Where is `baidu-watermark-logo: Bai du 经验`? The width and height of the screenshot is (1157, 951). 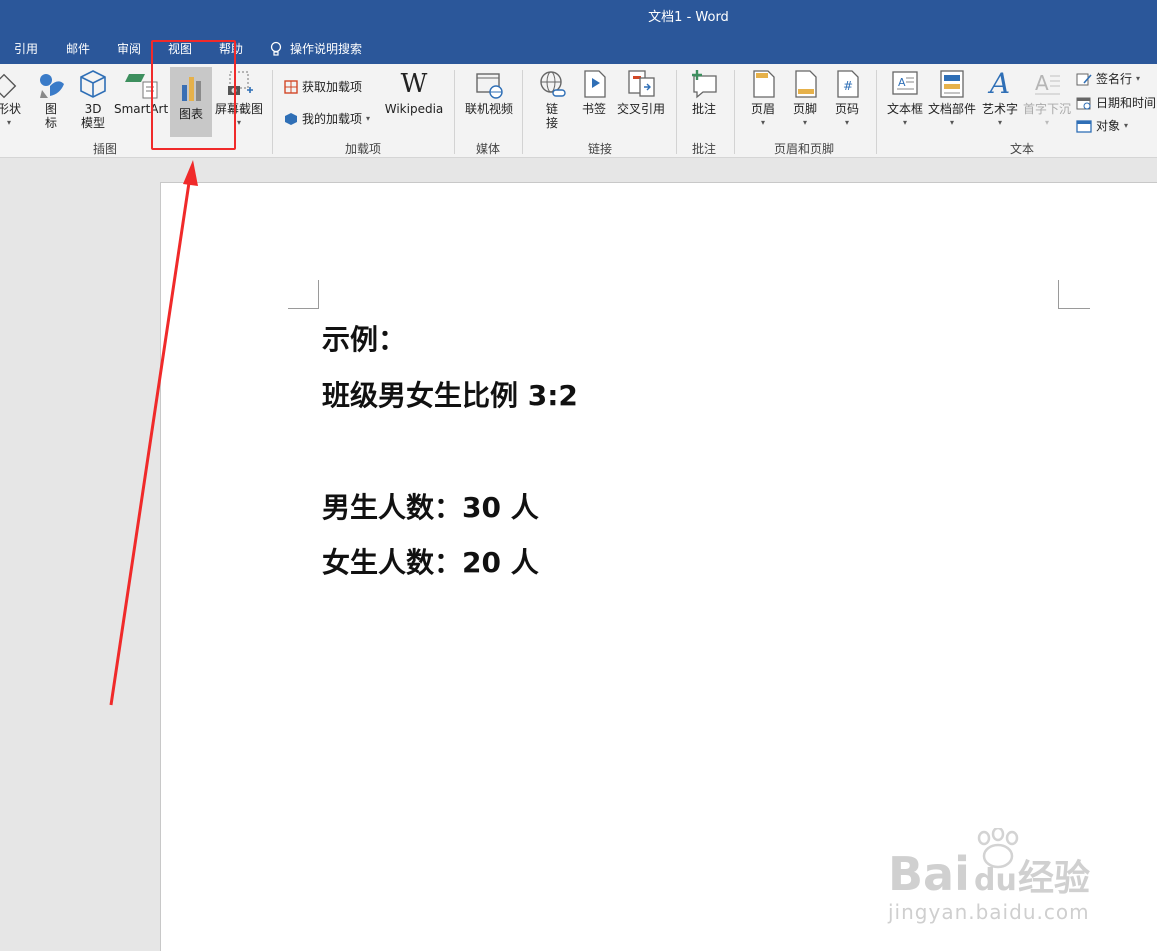
baidu-watermark-logo: Bai du 经验 is located at coordinates (1022, 864).